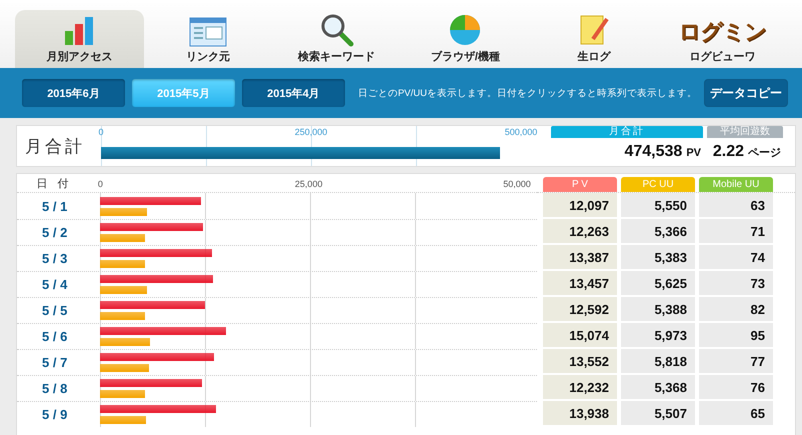  I want to click on table-cell: 63, so click(736, 206).